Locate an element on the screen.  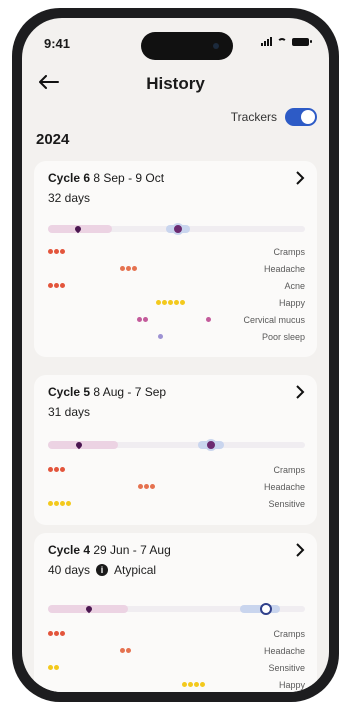
dynamic-island is located at coordinates (187, 46).